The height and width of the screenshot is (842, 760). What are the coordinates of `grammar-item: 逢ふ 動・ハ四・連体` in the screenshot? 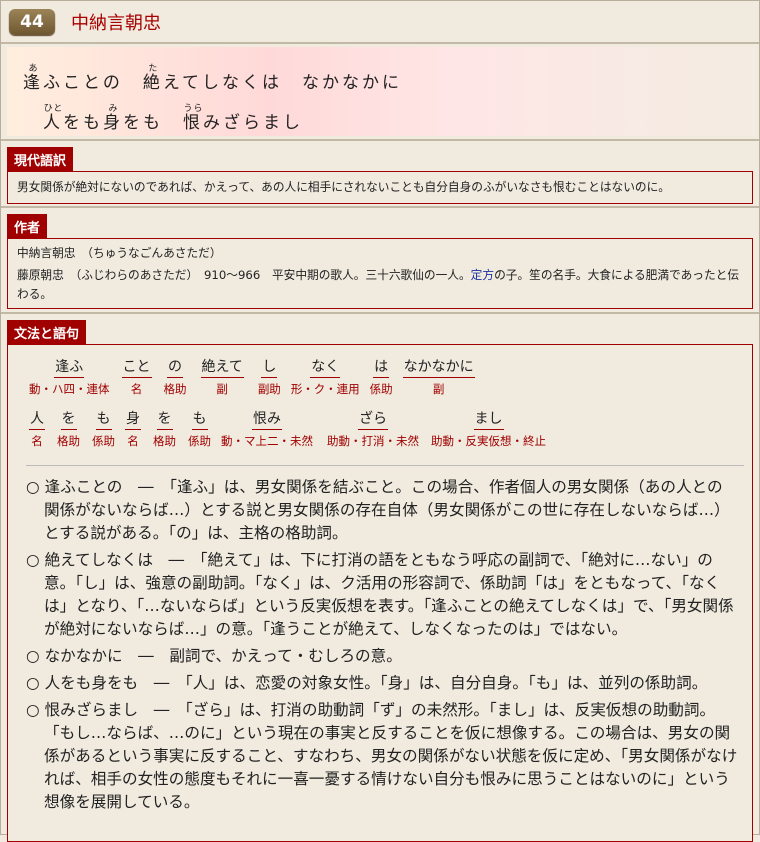 It's located at (69, 379).